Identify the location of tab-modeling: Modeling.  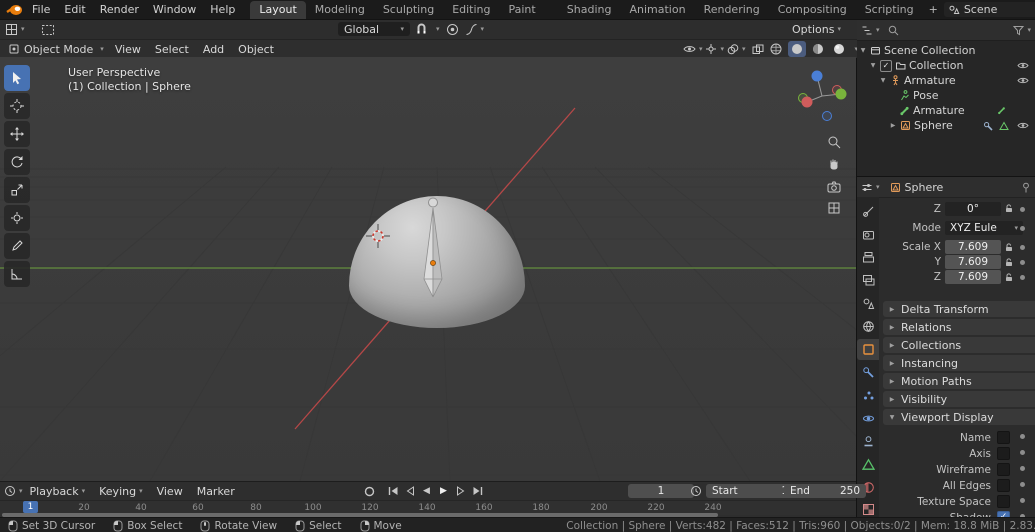
(340, 10).